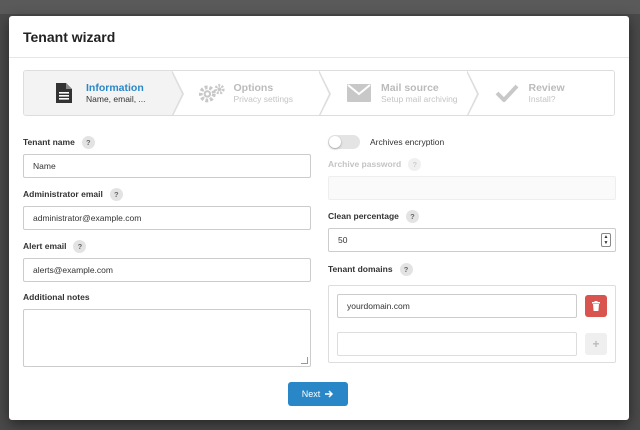 This screenshot has width=640, height=430. Describe the element at coordinates (363, 216) in the screenshot. I see `field-label: Clean percentage` at that location.